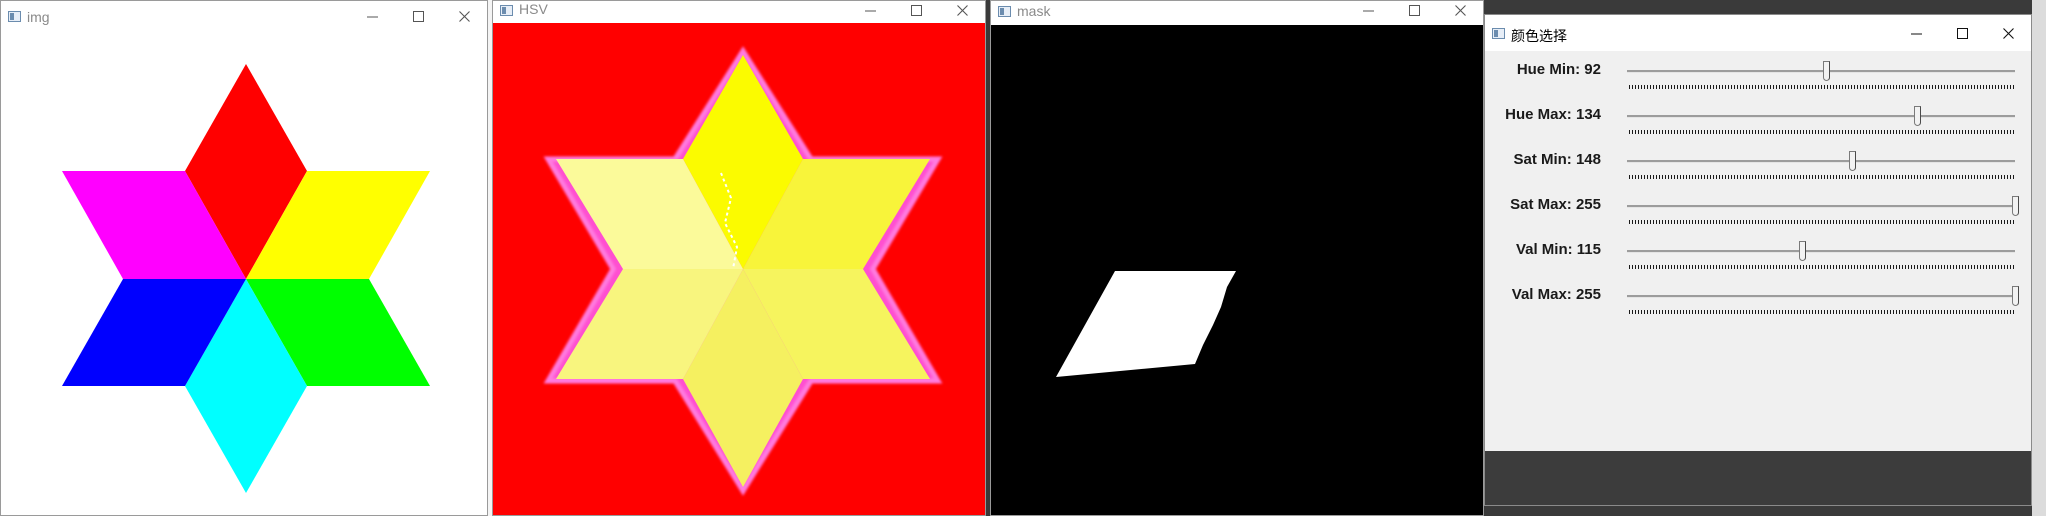 The width and height of the screenshot is (2046, 516). Describe the element at coordinates (1237, 13) in the screenshot. I see `mask-title-bar: mask` at that location.